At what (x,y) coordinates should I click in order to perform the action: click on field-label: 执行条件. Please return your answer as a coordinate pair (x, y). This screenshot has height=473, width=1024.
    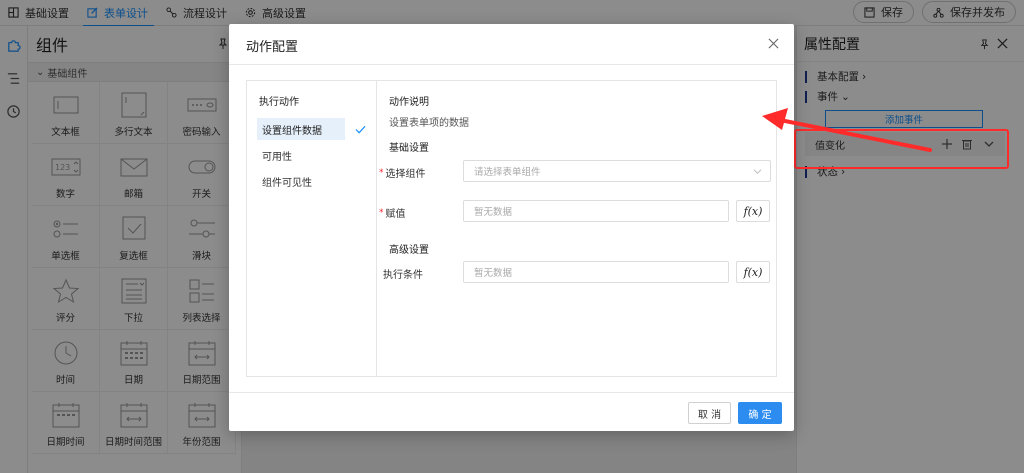
    Looking at the image, I should click on (403, 275).